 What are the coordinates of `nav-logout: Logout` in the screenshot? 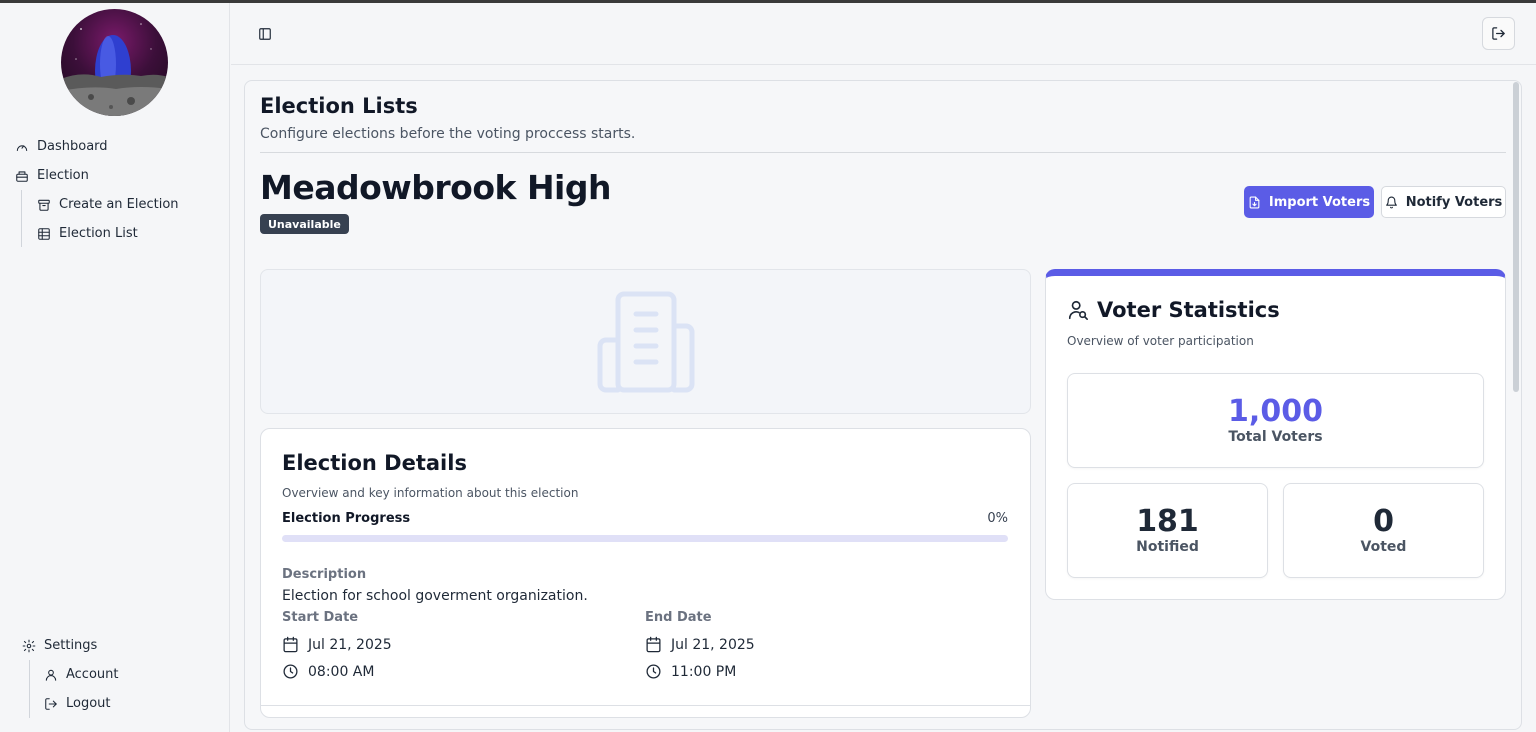 It's located at (77, 703).